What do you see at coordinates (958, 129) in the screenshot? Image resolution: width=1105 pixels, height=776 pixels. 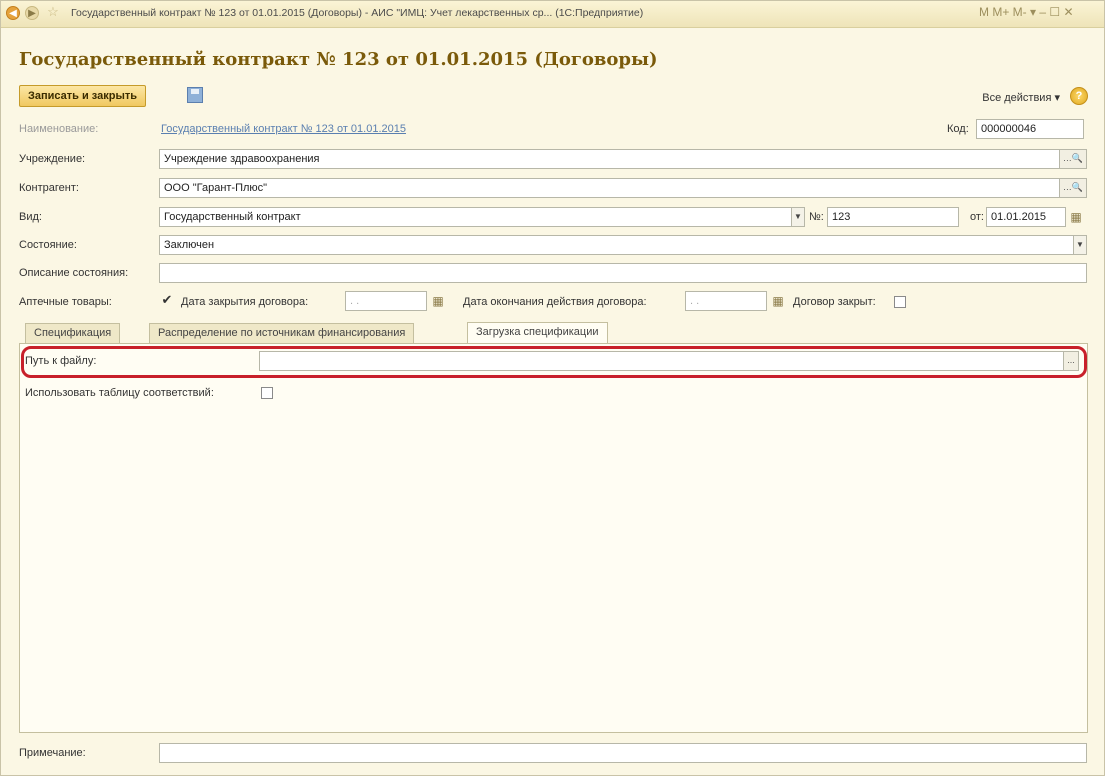 I see `code-label: Код:` at bounding box center [958, 129].